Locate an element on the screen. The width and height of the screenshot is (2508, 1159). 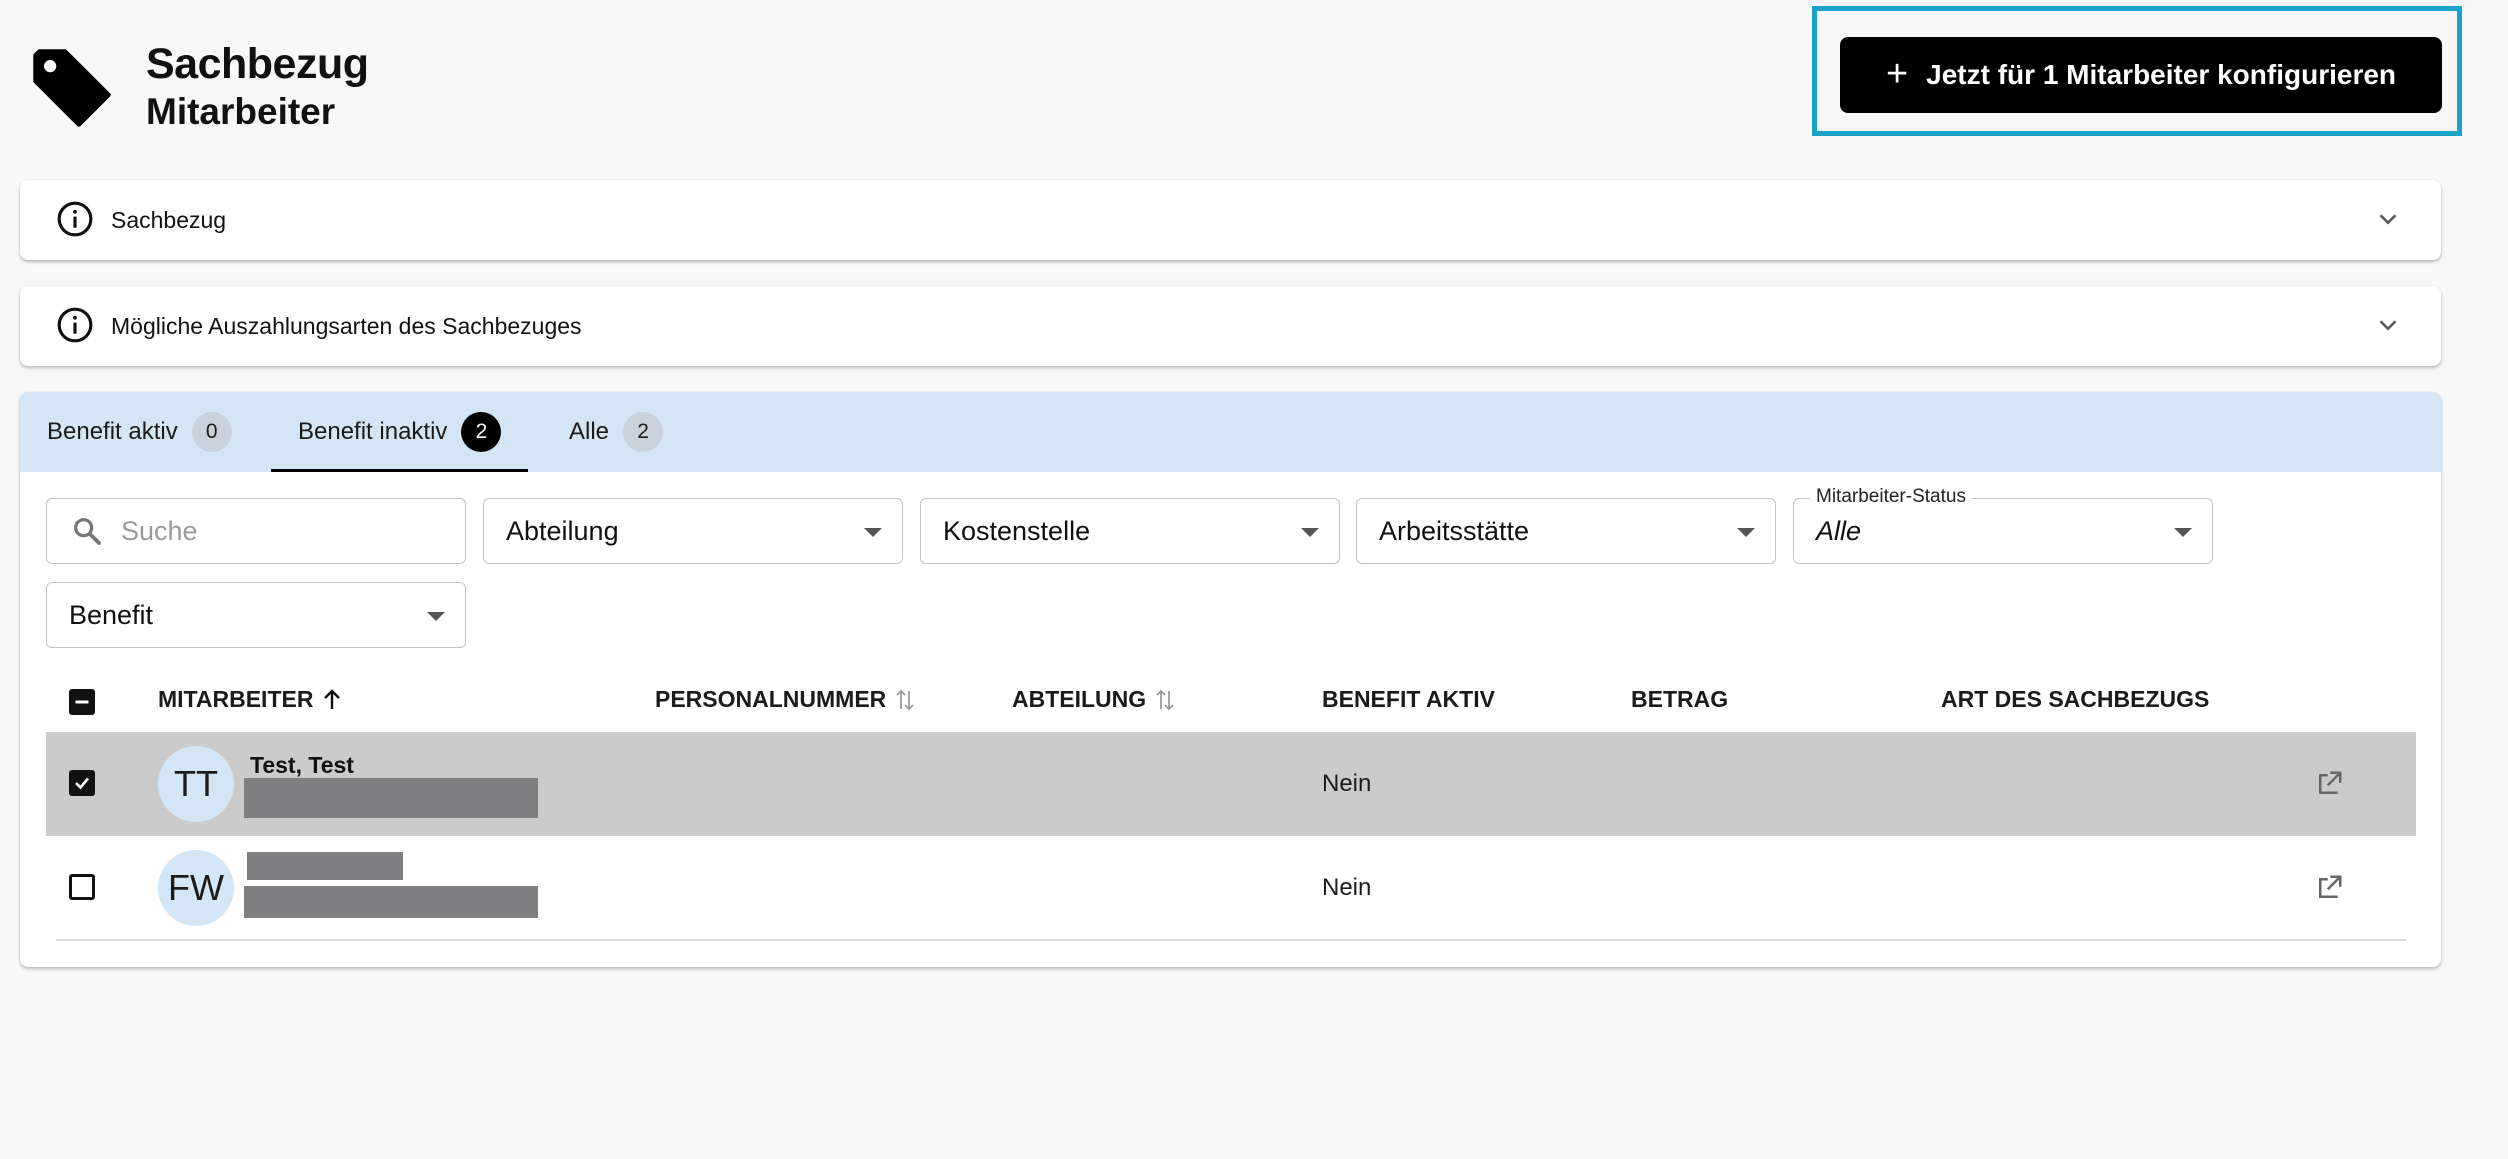
search-field is located at coordinates (256, 531).